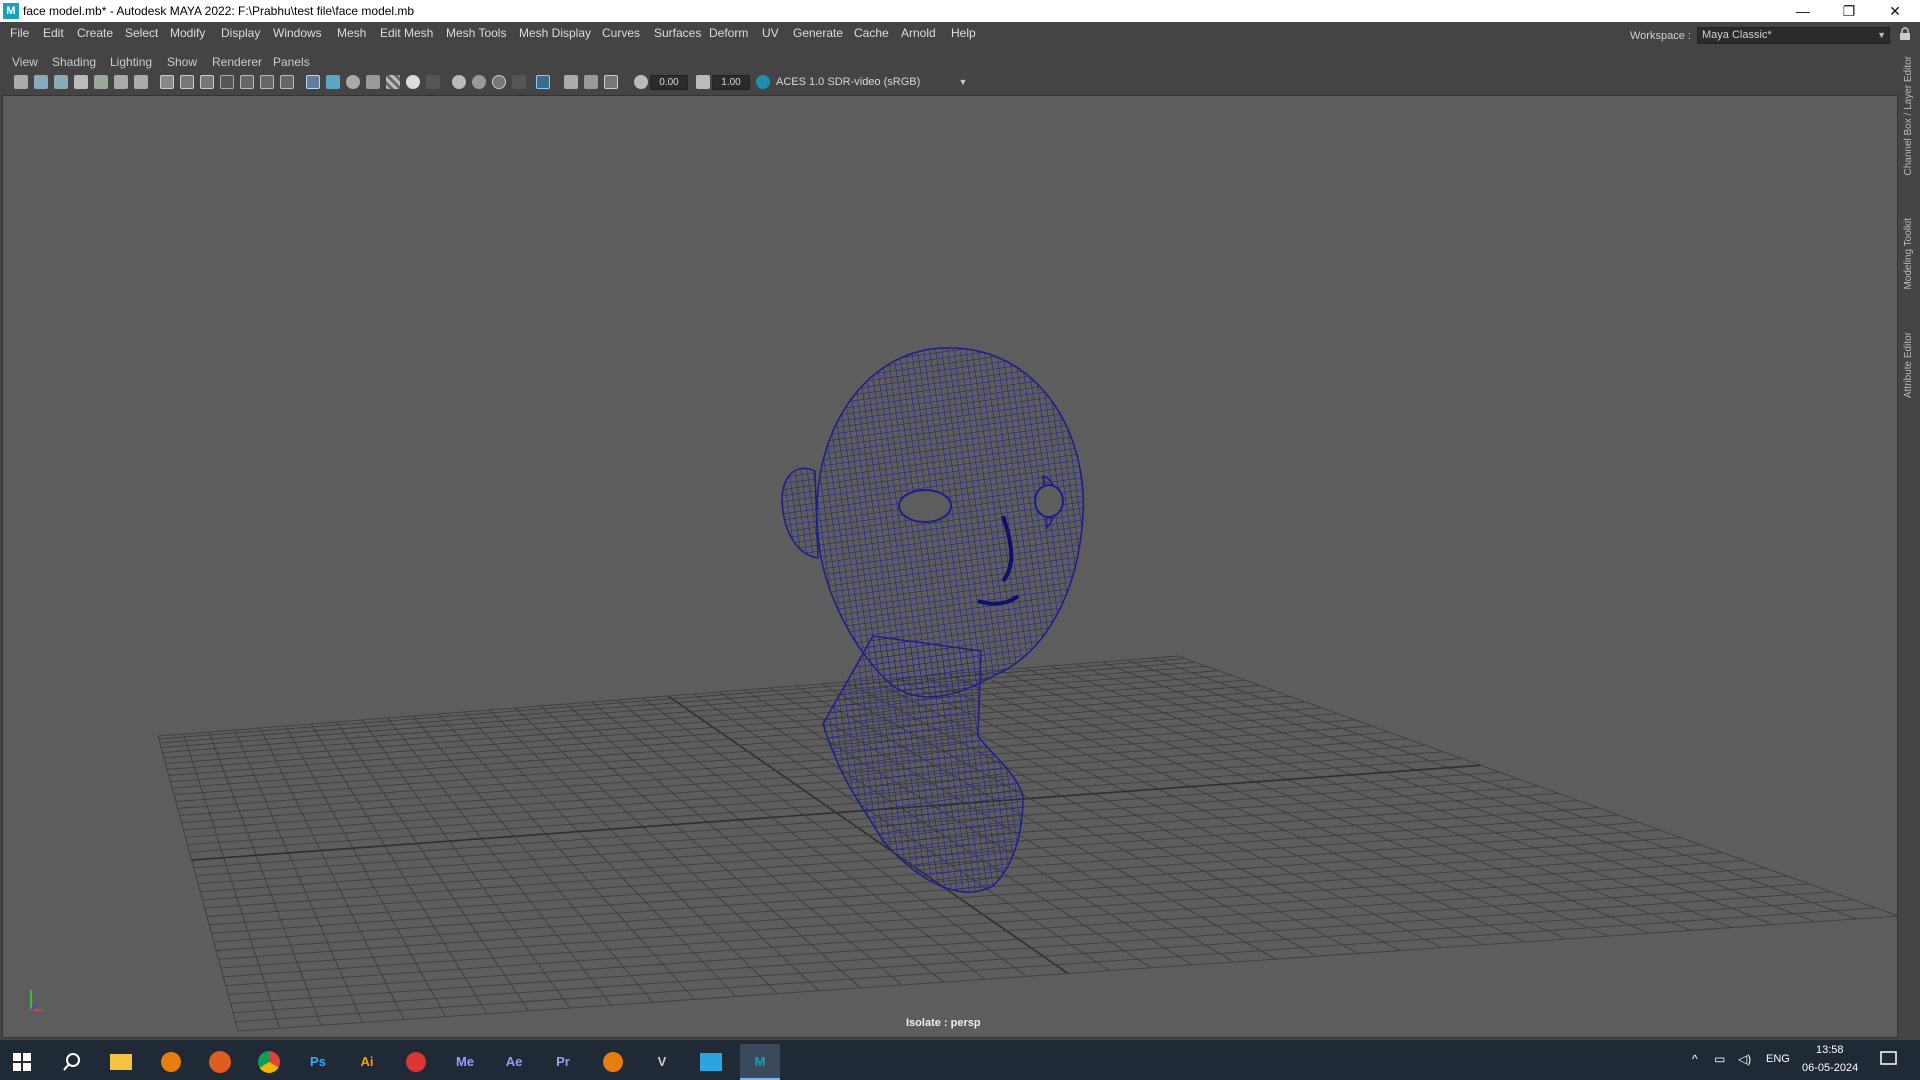 The image size is (1920, 1080). I want to click on volume-icon: ◁), so click(1744, 1059).